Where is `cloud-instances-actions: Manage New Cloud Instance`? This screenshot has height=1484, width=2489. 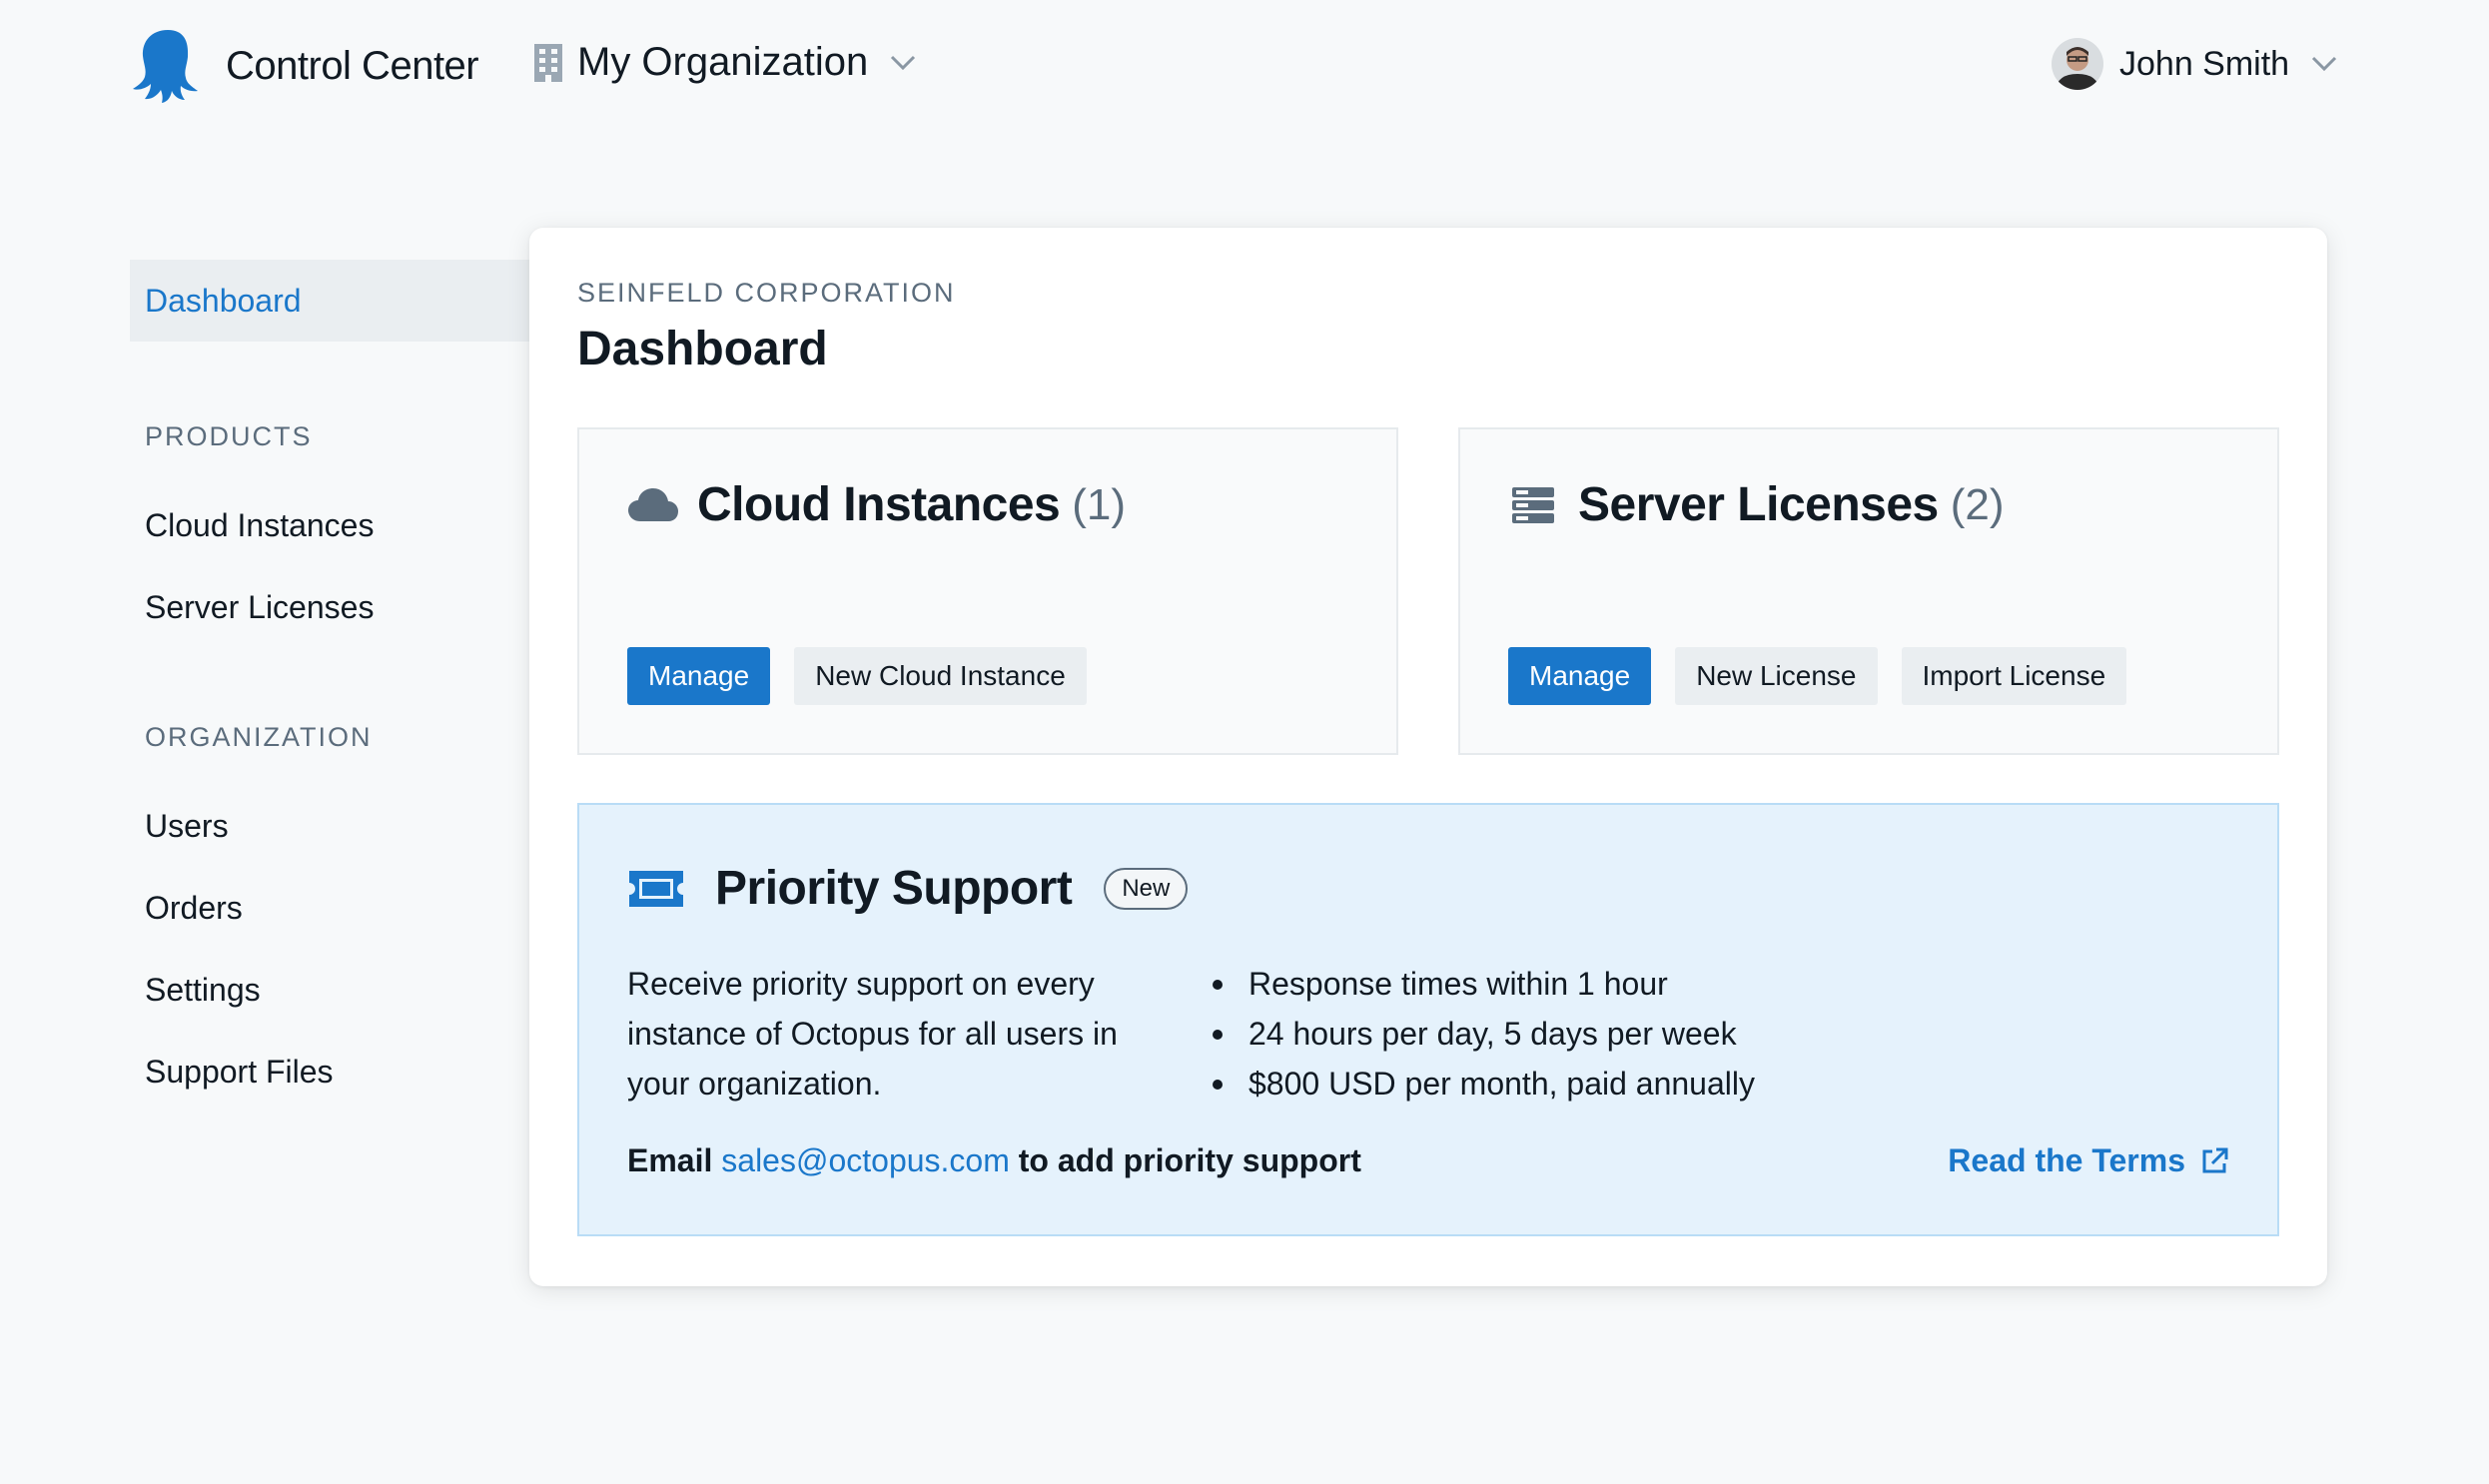 cloud-instances-actions: Manage New Cloud Instance is located at coordinates (869, 676).